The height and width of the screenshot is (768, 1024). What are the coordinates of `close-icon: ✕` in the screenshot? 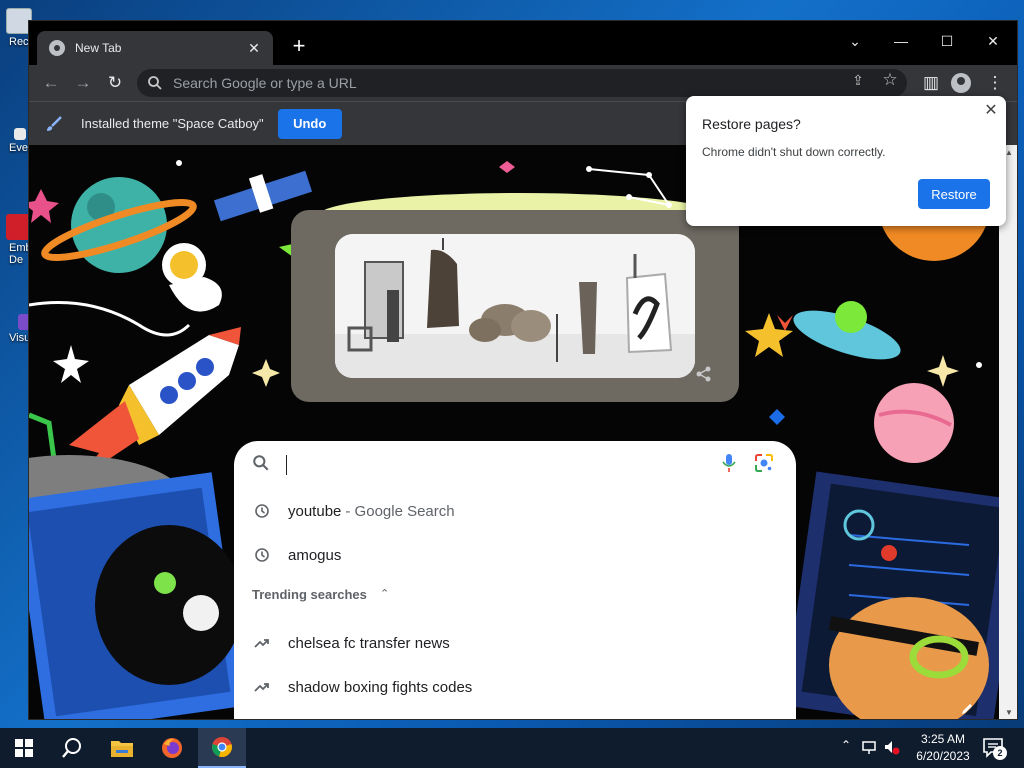 It's located at (991, 111).